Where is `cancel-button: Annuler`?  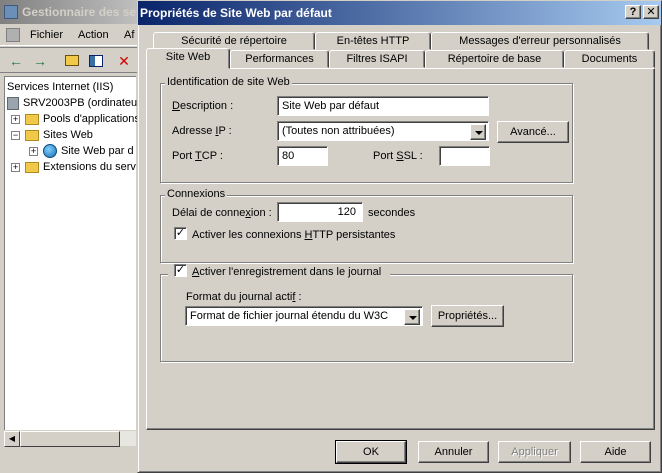 cancel-button: Annuler is located at coordinates (453, 452).